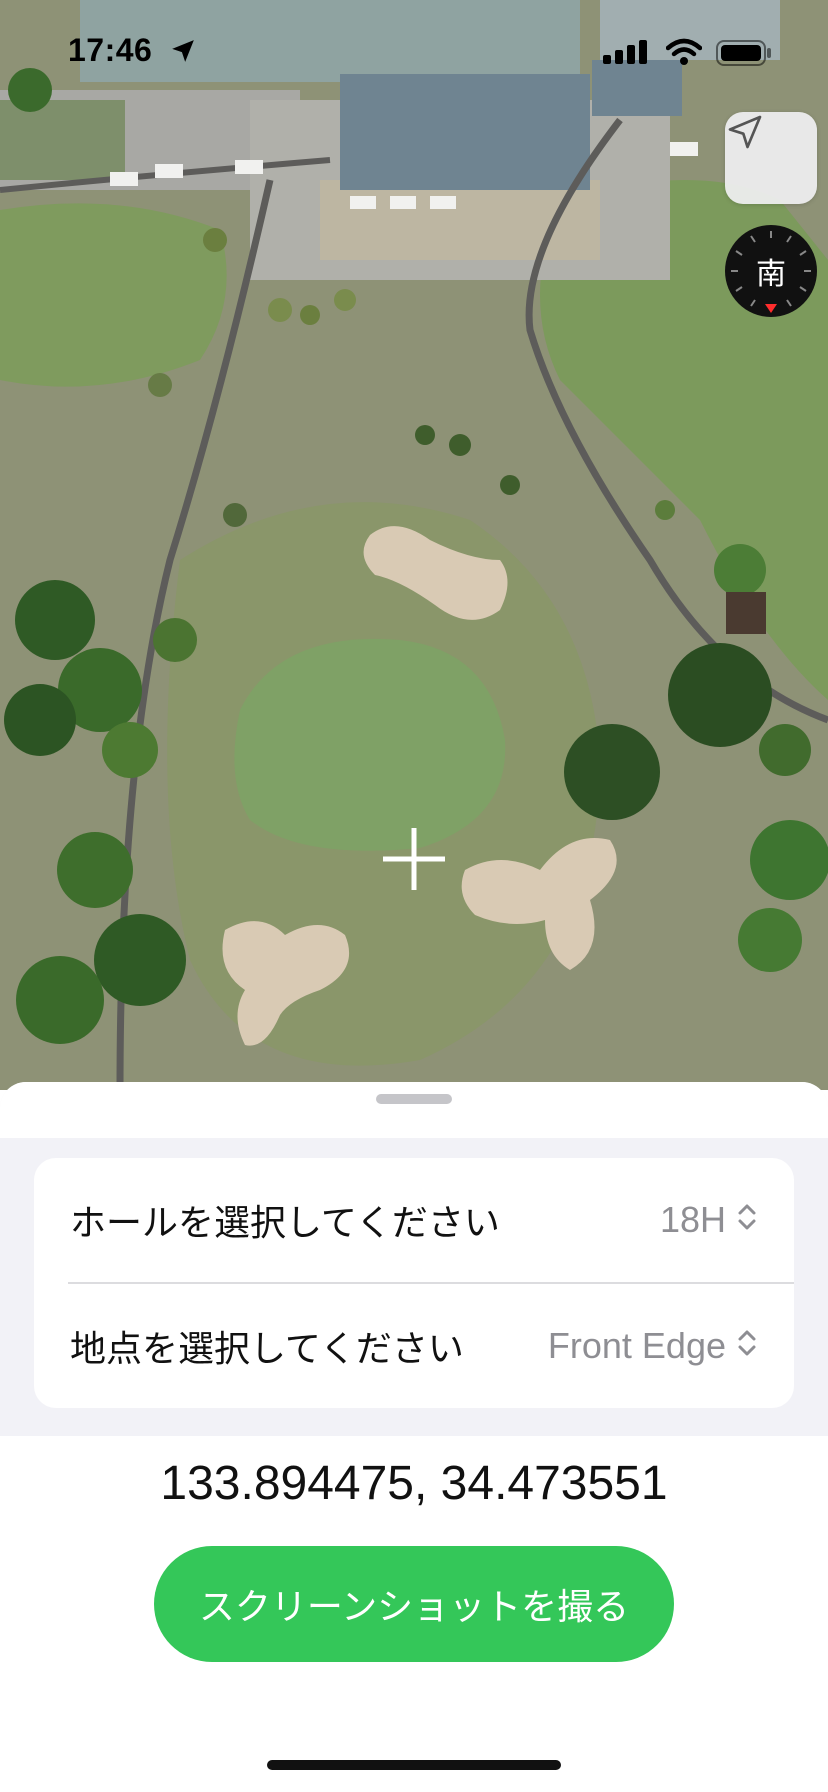 This screenshot has width=828, height=1792. Describe the element at coordinates (636, 1345) in the screenshot. I see `point-value: Front Edge` at that location.